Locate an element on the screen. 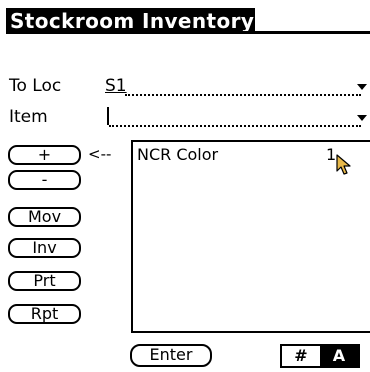 This screenshot has width=370, height=372. enter-button: Enter is located at coordinates (171, 355).